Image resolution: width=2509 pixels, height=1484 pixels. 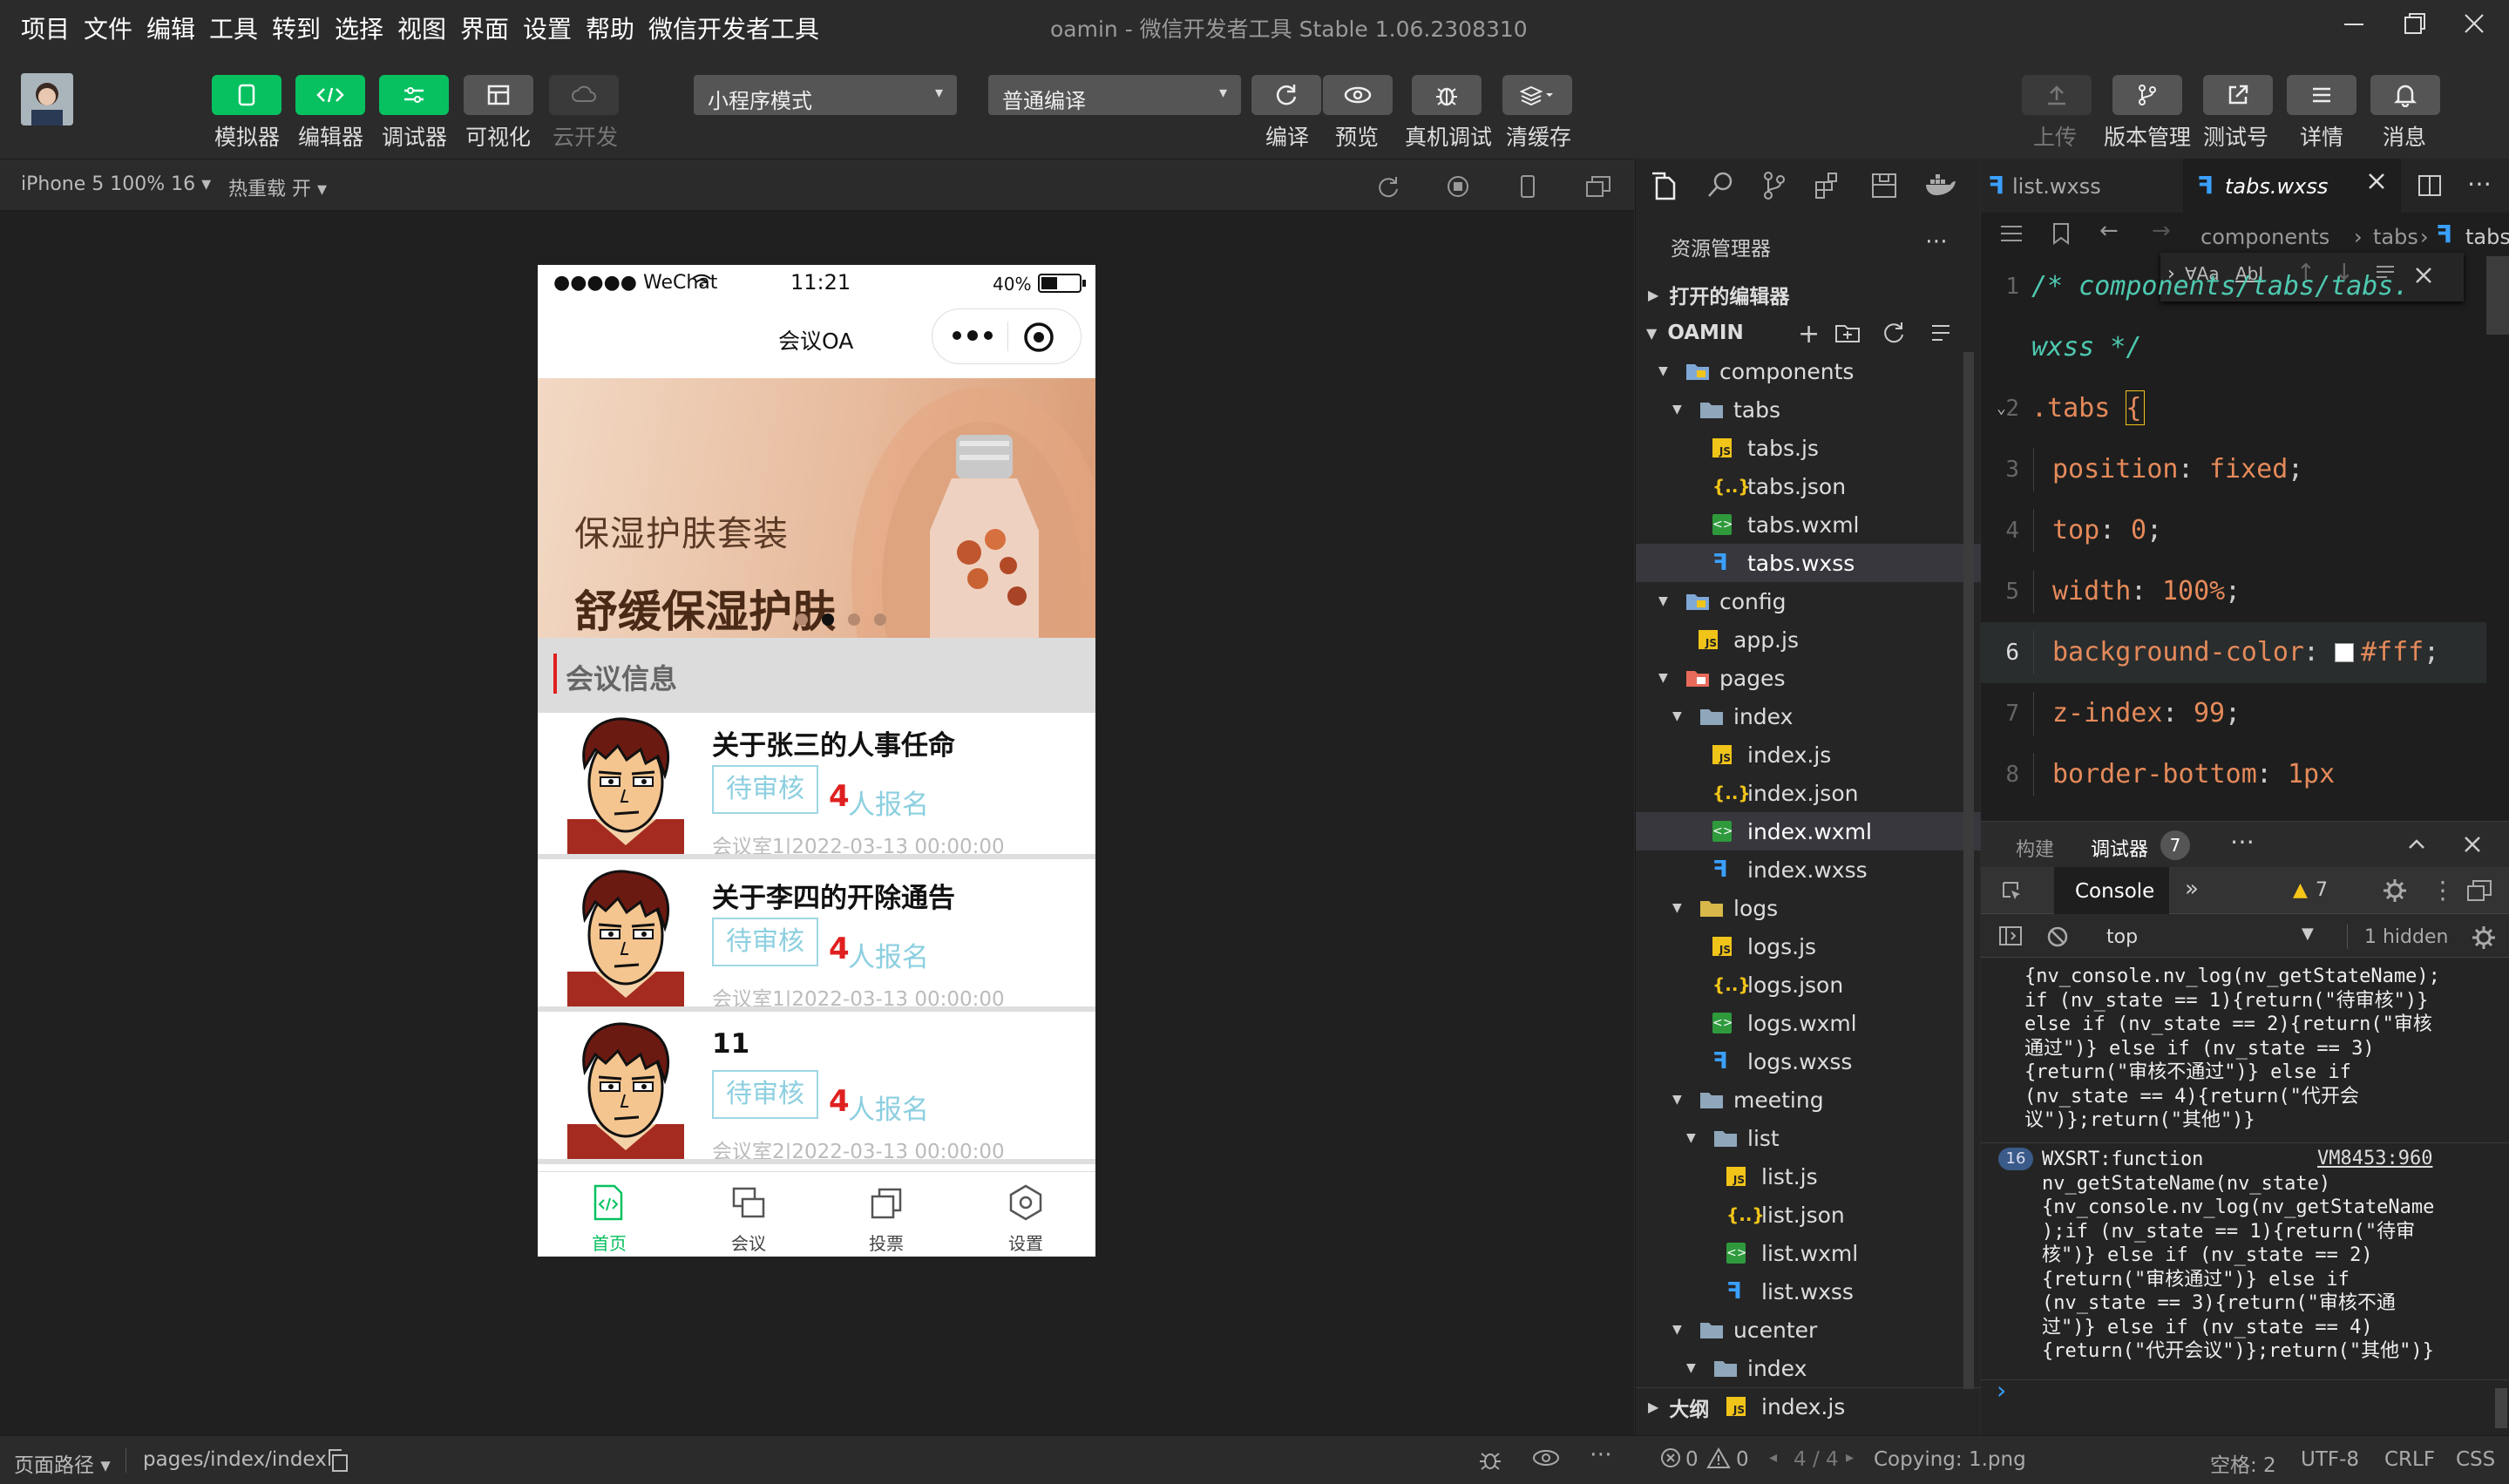 What do you see at coordinates (1808, 946) in the screenshot?
I see `tree-file: JS logs.js` at bounding box center [1808, 946].